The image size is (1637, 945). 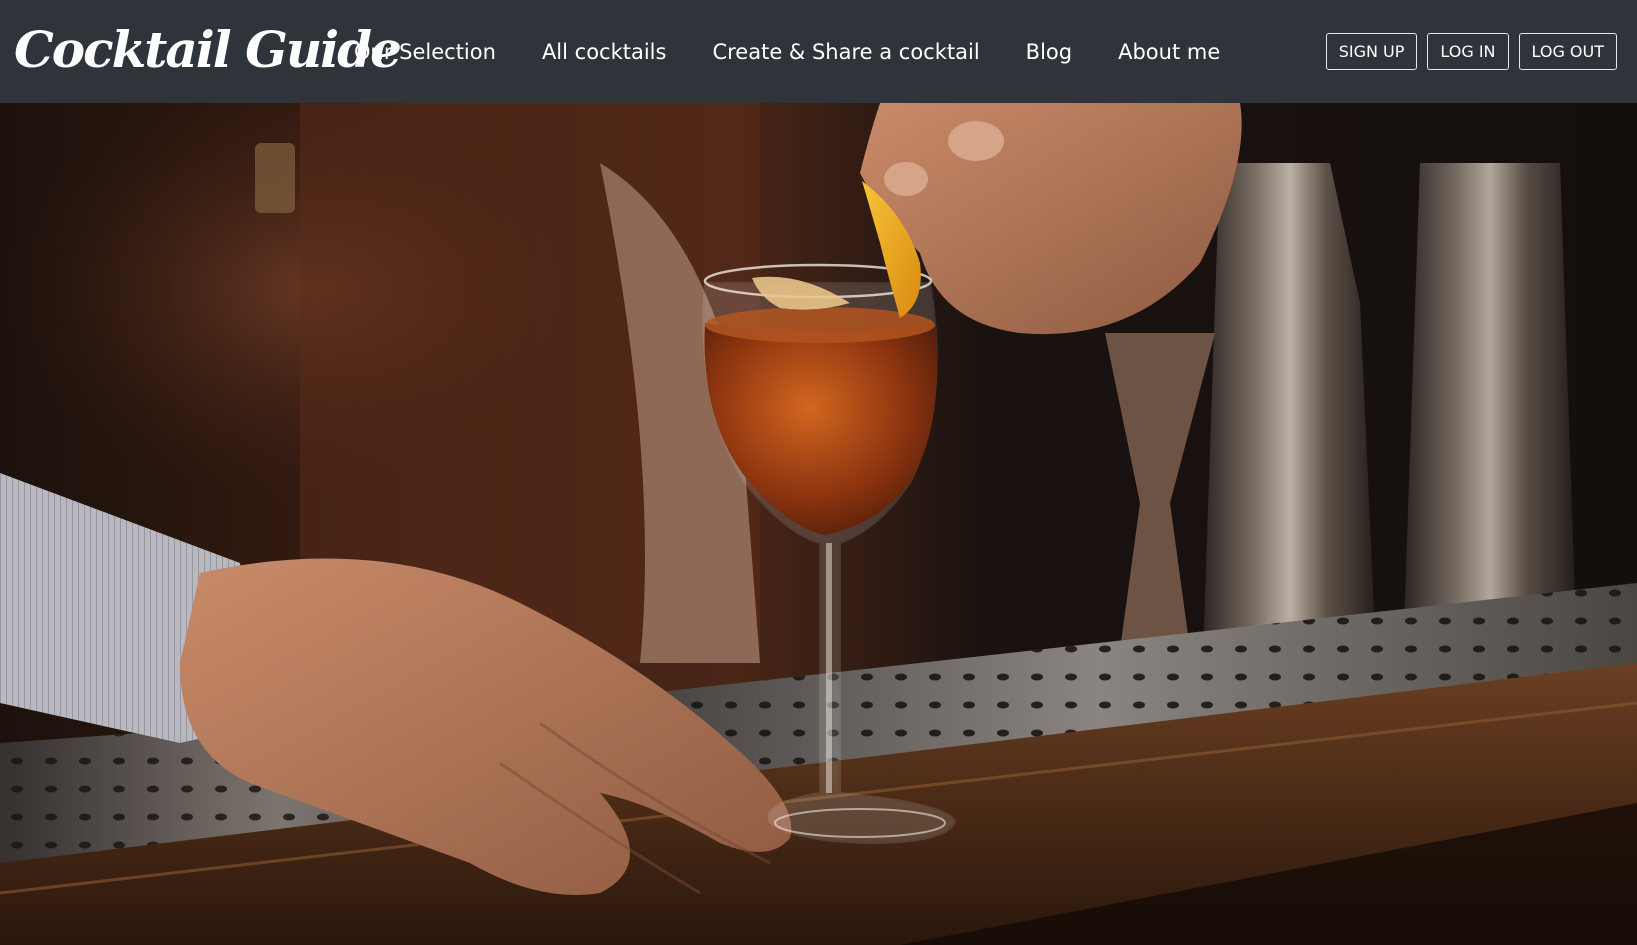 I want to click on brand-logo: Cocktail Guide, so click(x=208, y=49).